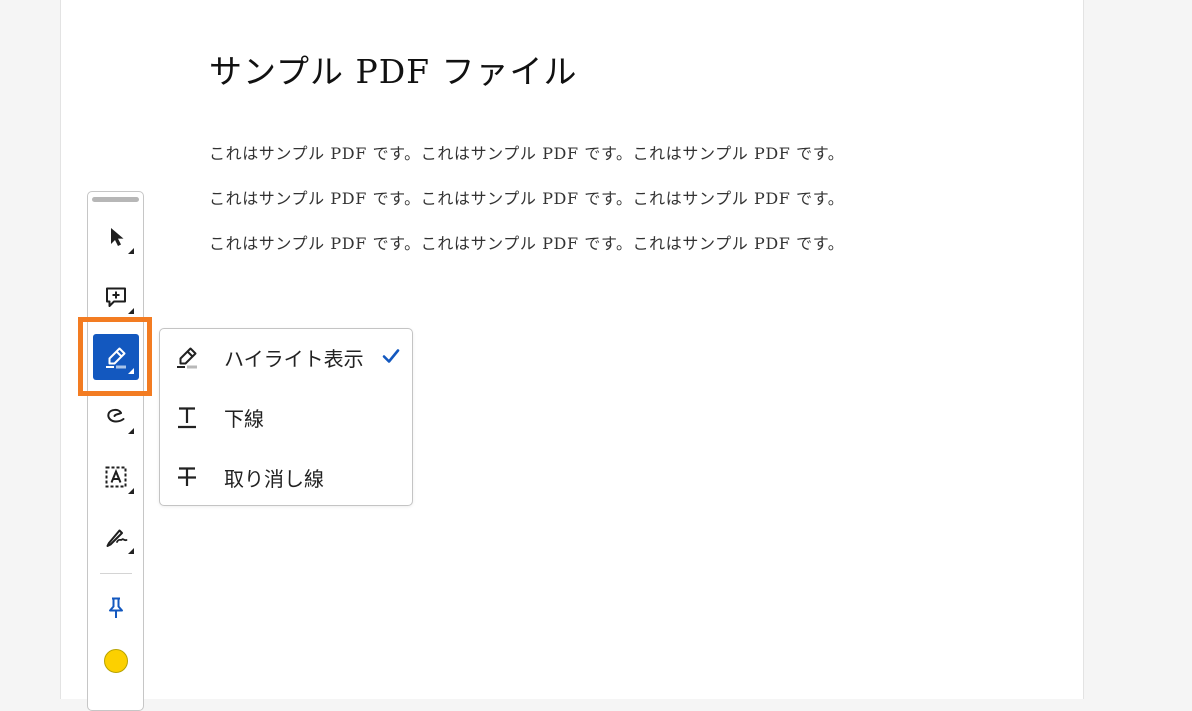 The height and width of the screenshot is (711, 1192). I want to click on add-comment-icon, so click(116, 297).